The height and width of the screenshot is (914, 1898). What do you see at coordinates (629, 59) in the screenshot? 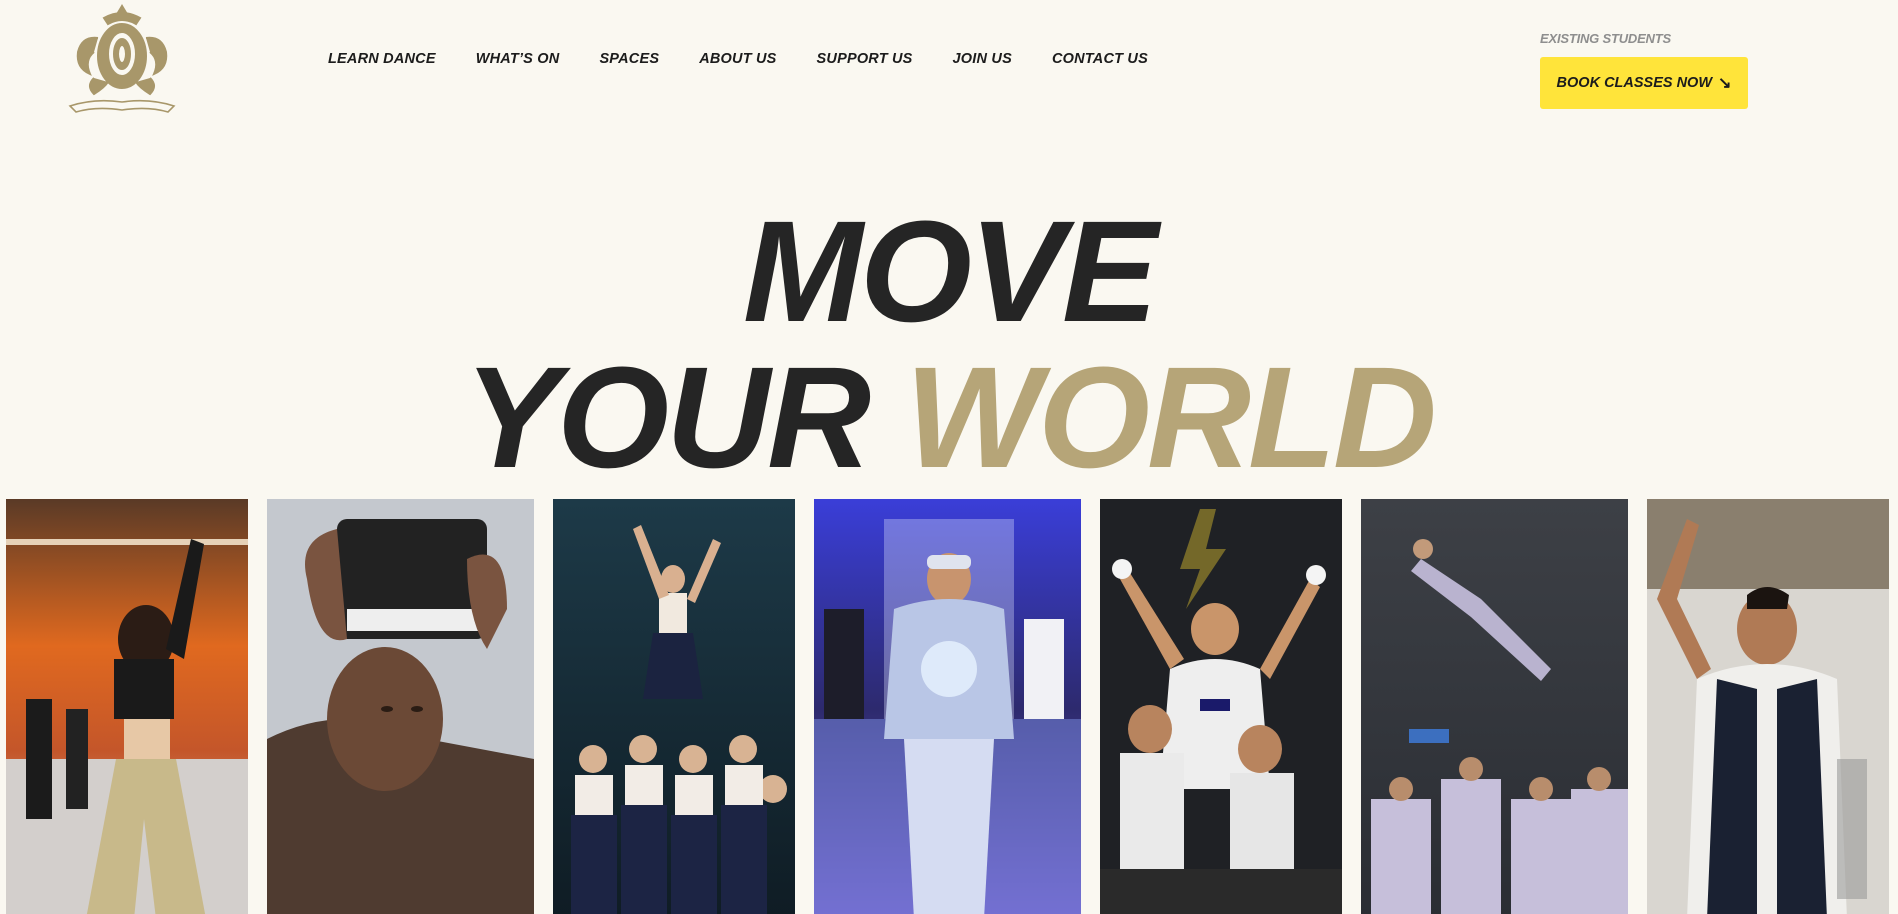
I see `nav-spaces: SPACES` at bounding box center [629, 59].